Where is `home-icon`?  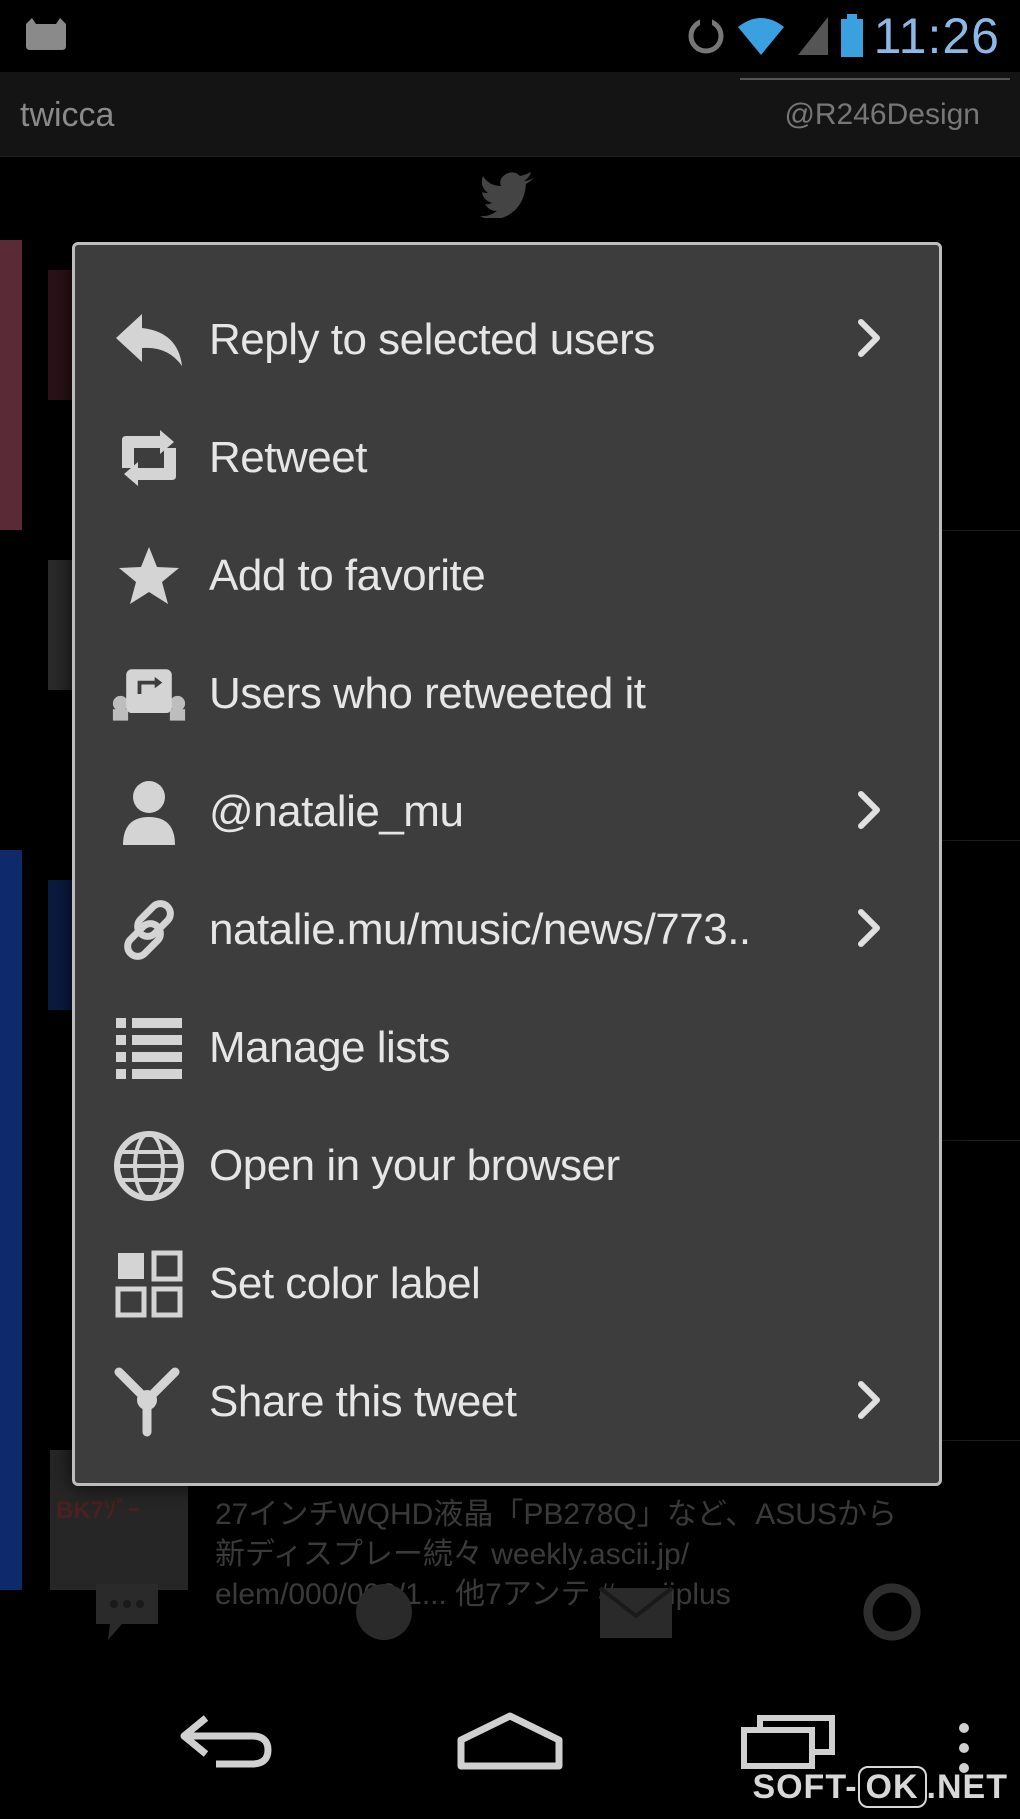 home-icon is located at coordinates (510, 1742).